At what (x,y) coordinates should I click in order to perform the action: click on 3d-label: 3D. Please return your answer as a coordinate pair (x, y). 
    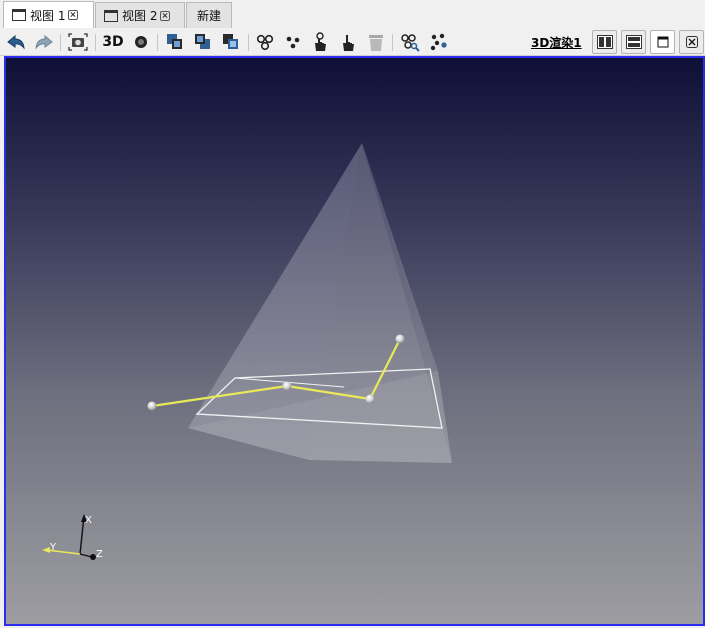
    Looking at the image, I should click on (113, 42).